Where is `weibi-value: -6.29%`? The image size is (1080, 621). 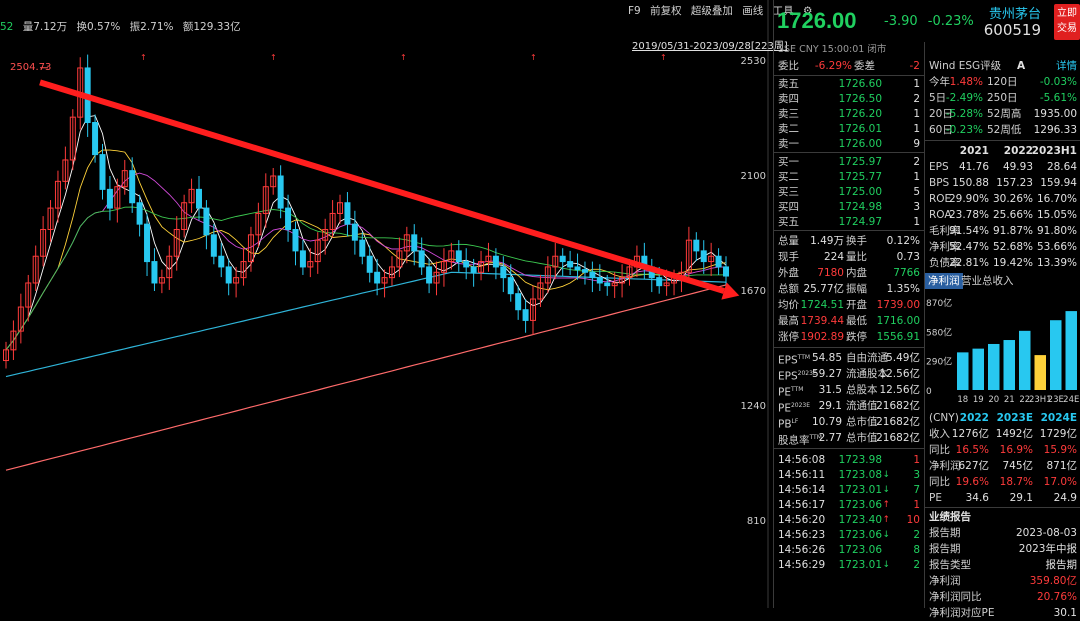 weibi-value: -6.29% is located at coordinates (833, 66).